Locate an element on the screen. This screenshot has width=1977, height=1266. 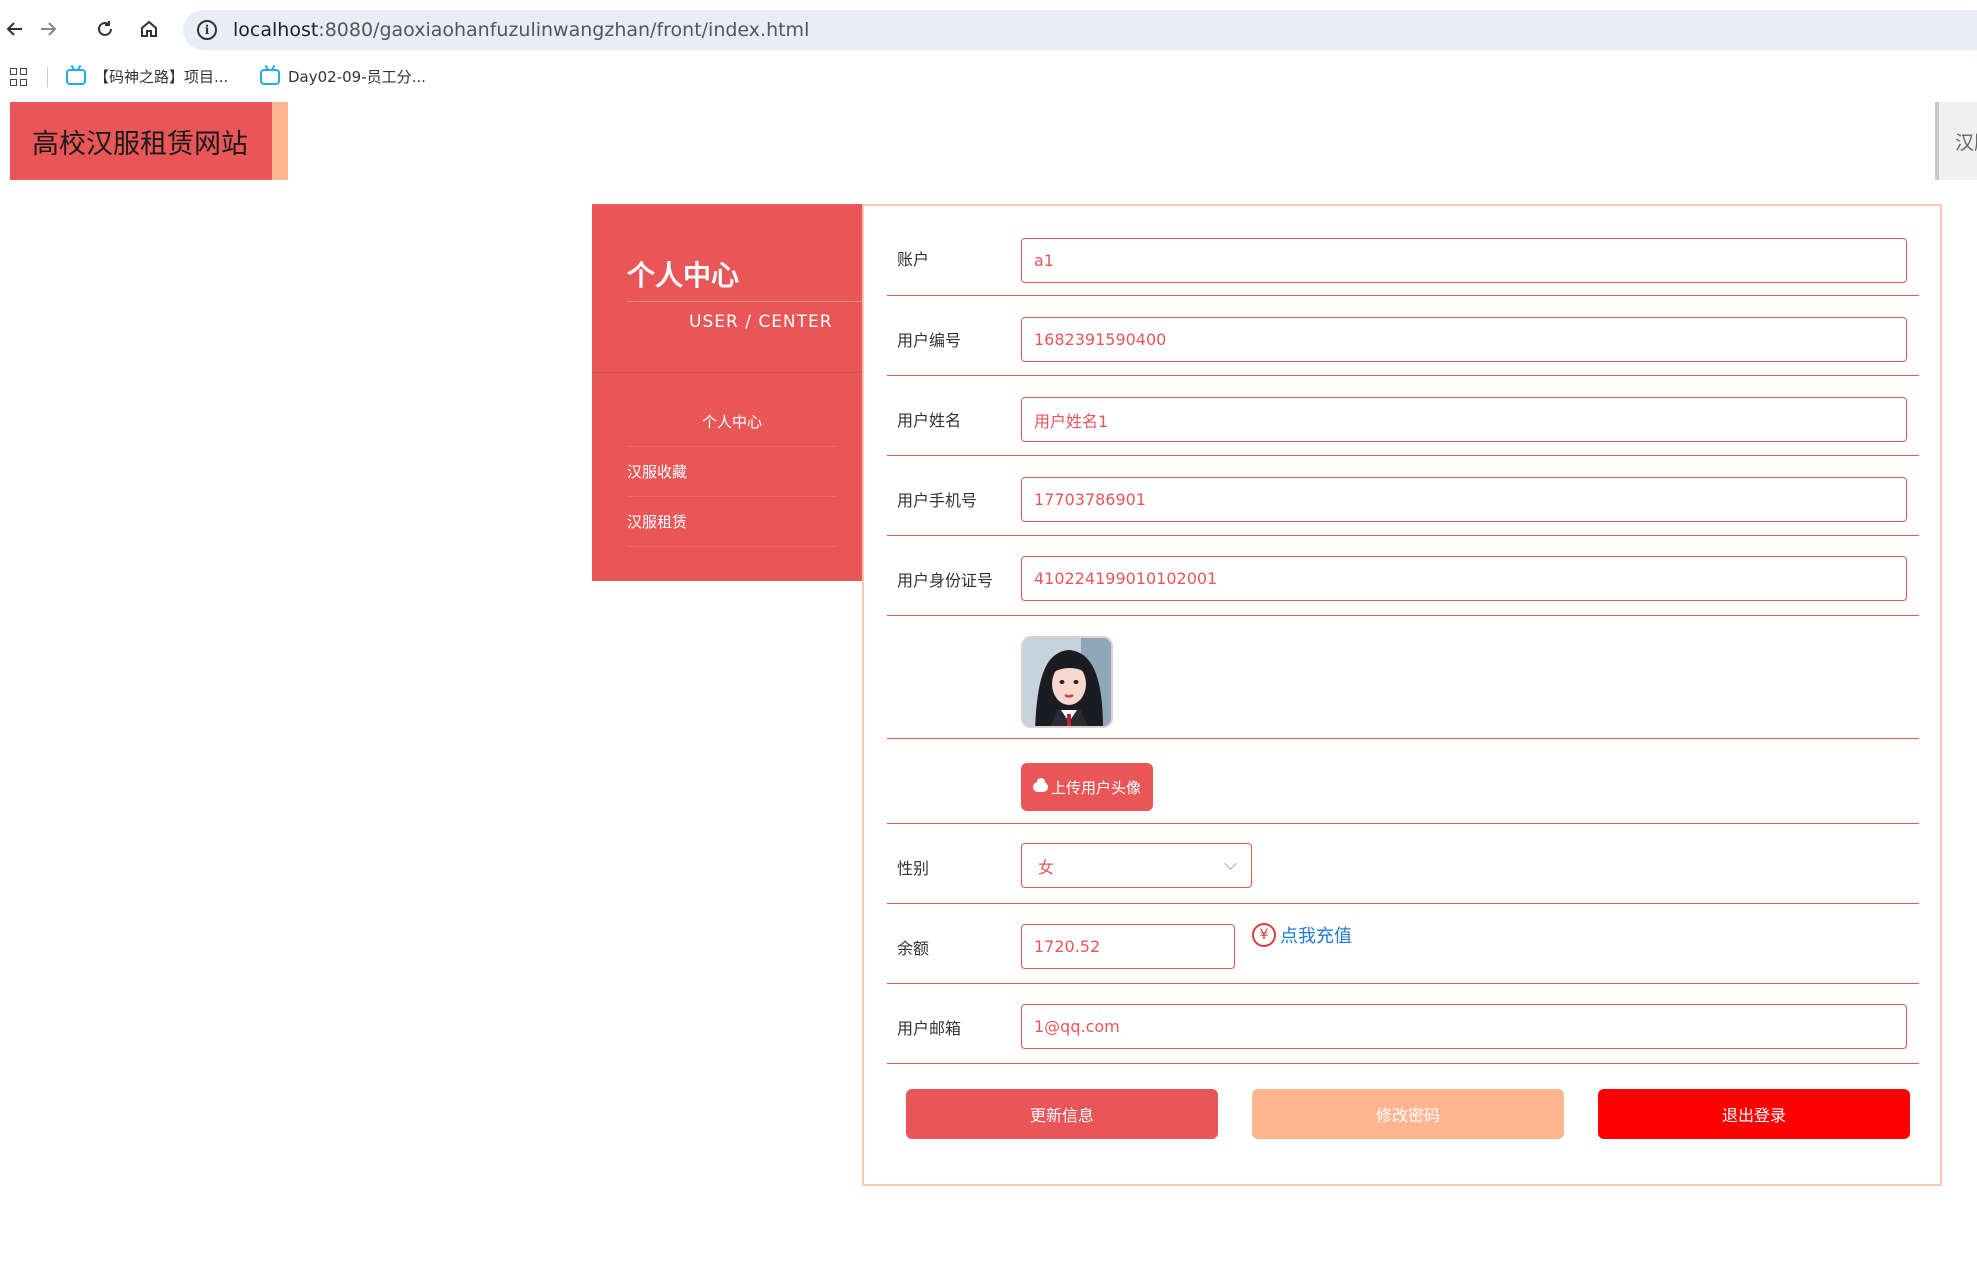
balance-input is located at coordinates (1128, 946).